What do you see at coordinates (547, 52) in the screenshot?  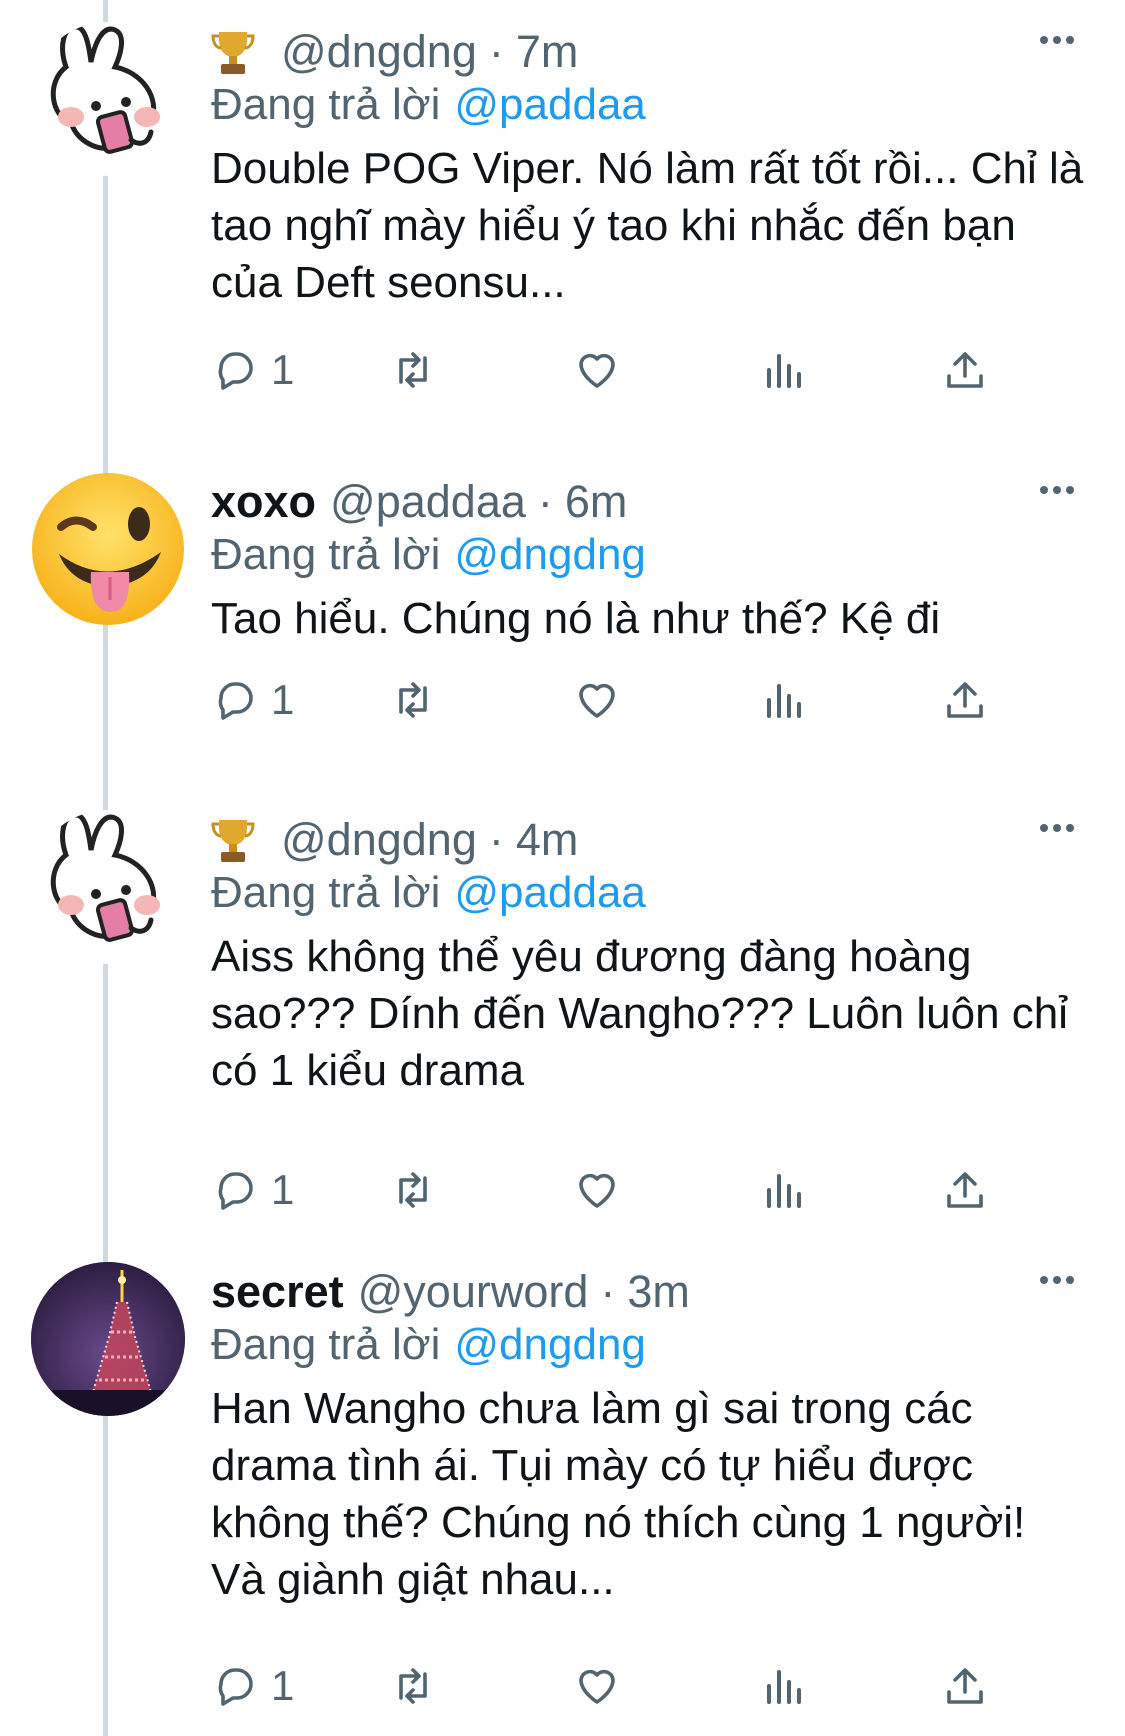 I see `timestamp: 7m` at bounding box center [547, 52].